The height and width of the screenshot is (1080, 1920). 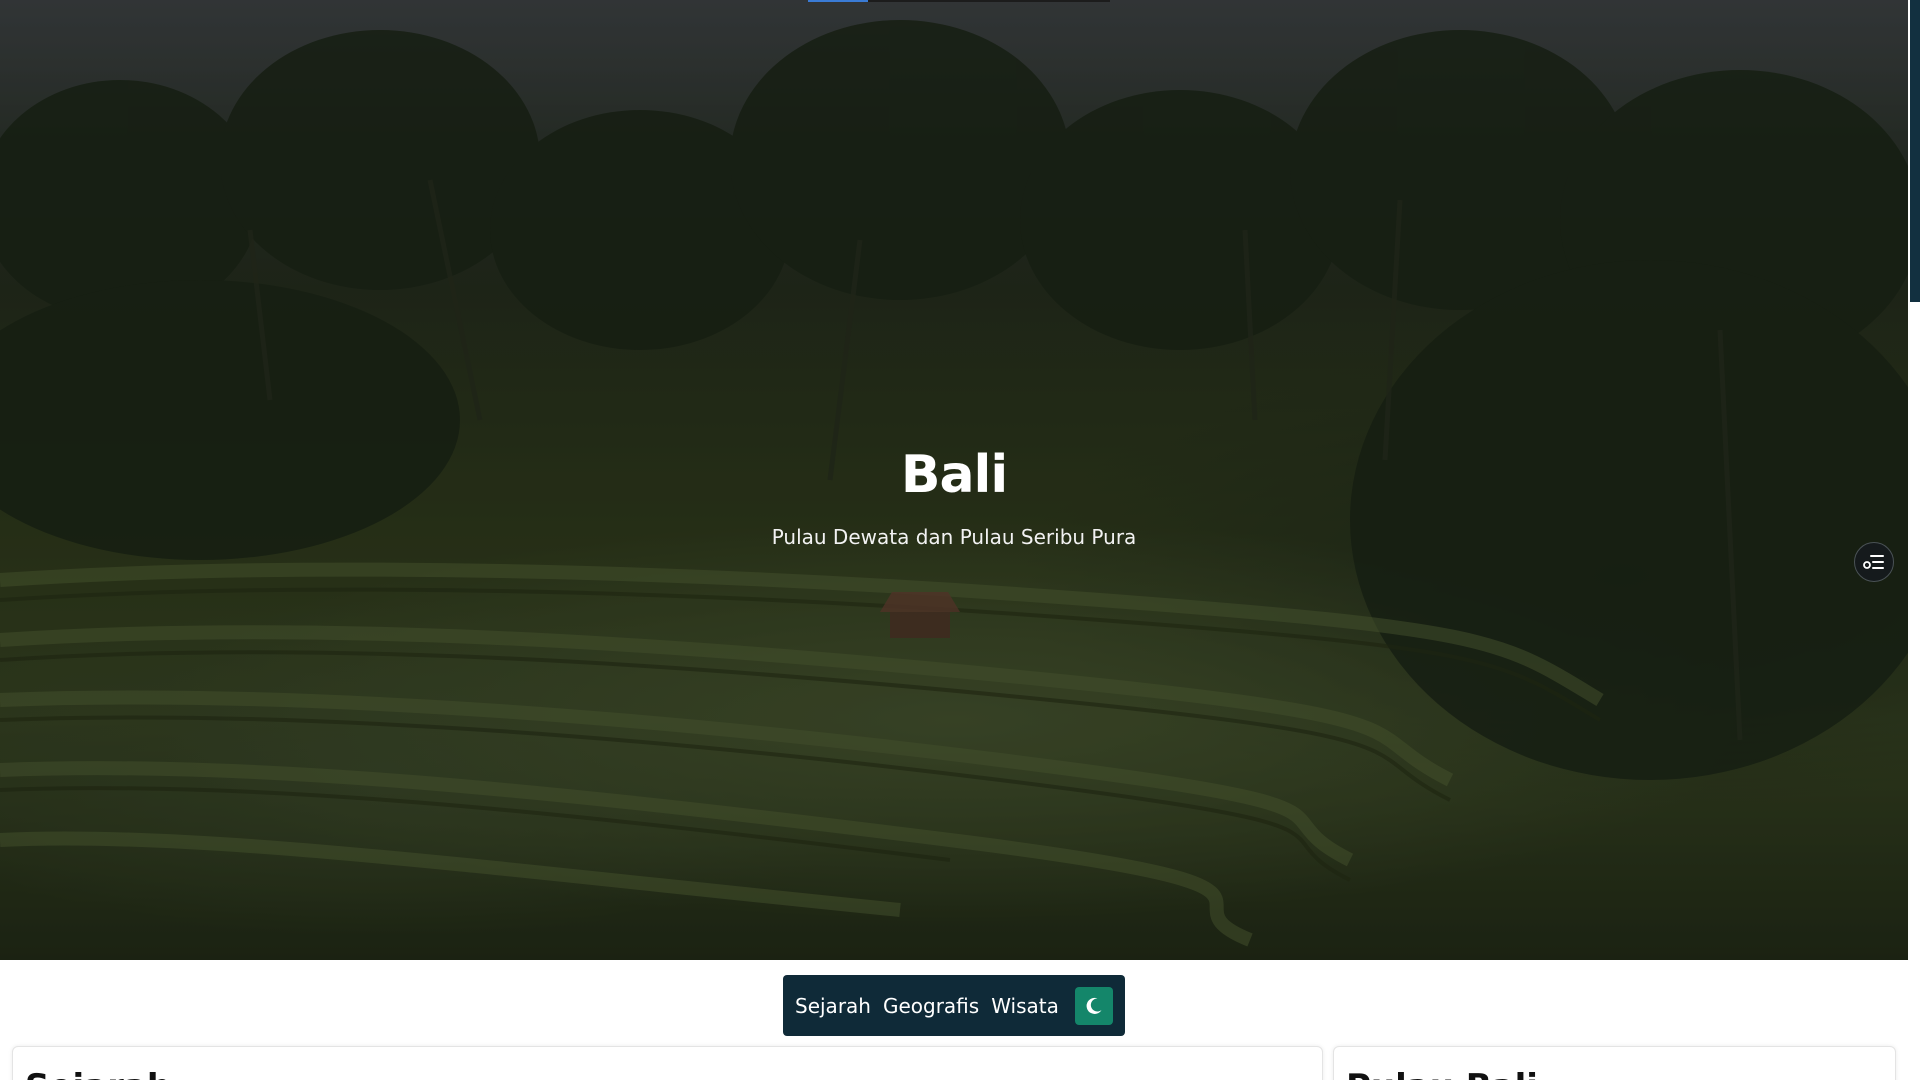 I want to click on section-heading-sejarah: Sejarah, so click(x=98, y=1073).